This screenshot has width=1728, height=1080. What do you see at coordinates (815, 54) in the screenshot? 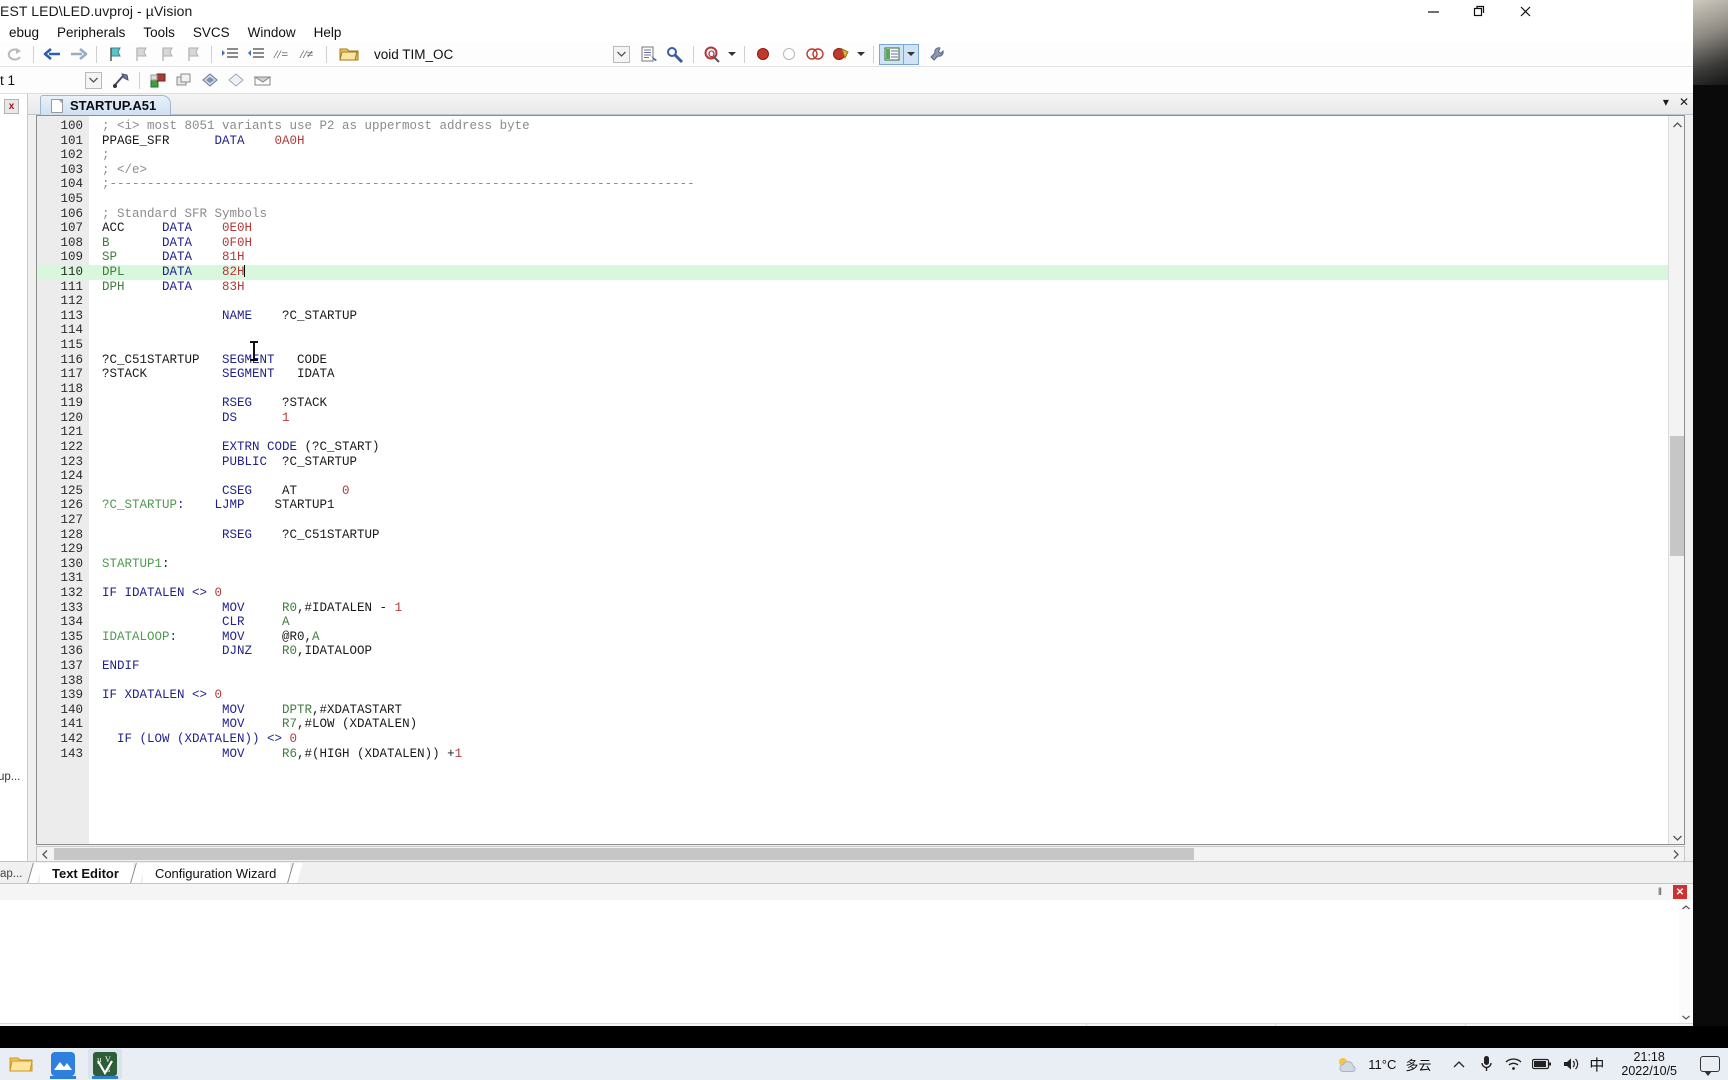
I see `breakpoint-toggle-icon` at bounding box center [815, 54].